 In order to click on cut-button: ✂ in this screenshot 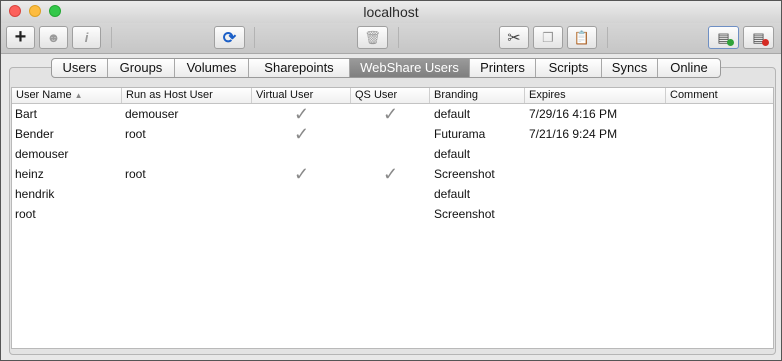, I will do `click(514, 37)`.